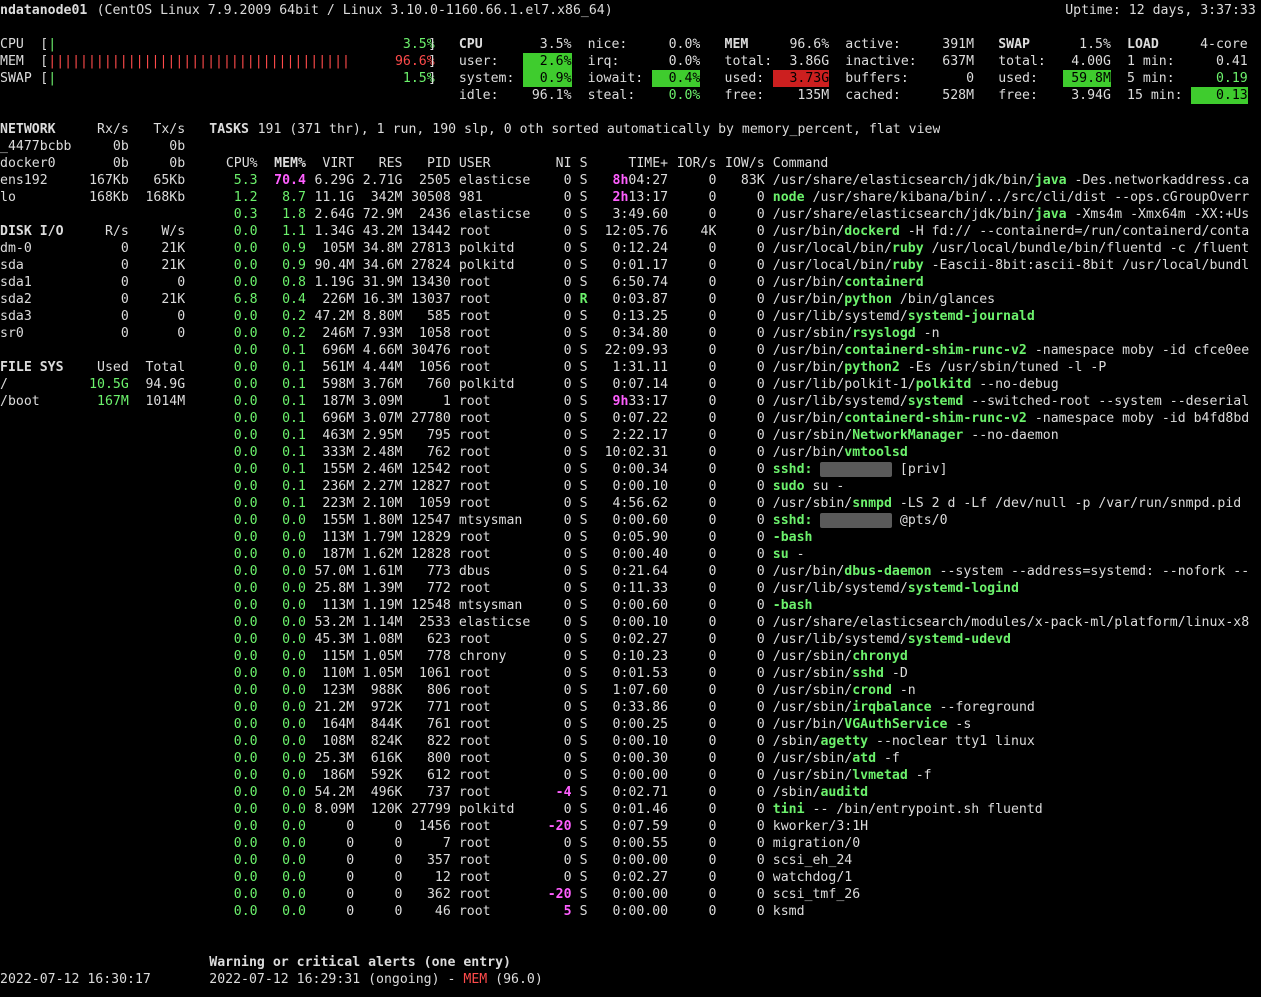 This screenshot has height=997, width=1261. What do you see at coordinates (1014, 452) in the screenshot?
I see `proc-command: /usr/bin/vmtoolsd` at bounding box center [1014, 452].